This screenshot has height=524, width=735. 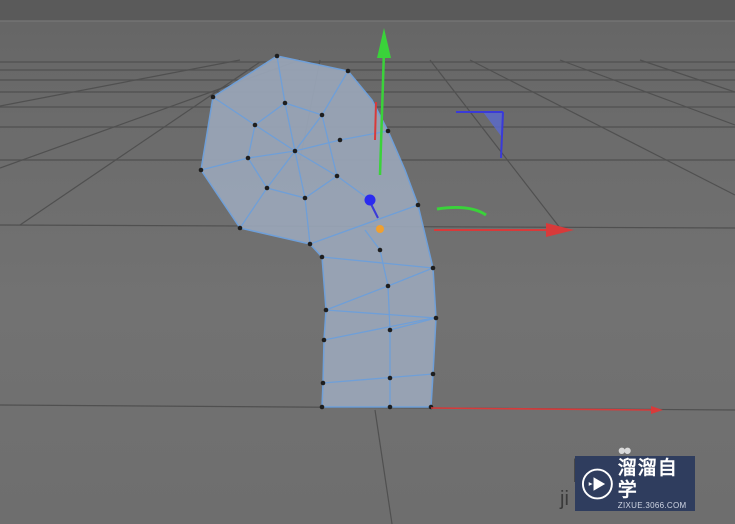 I want to click on watermark-badge: 溜溜自学 ZIXUE.3066.COM, so click(x=635, y=483).